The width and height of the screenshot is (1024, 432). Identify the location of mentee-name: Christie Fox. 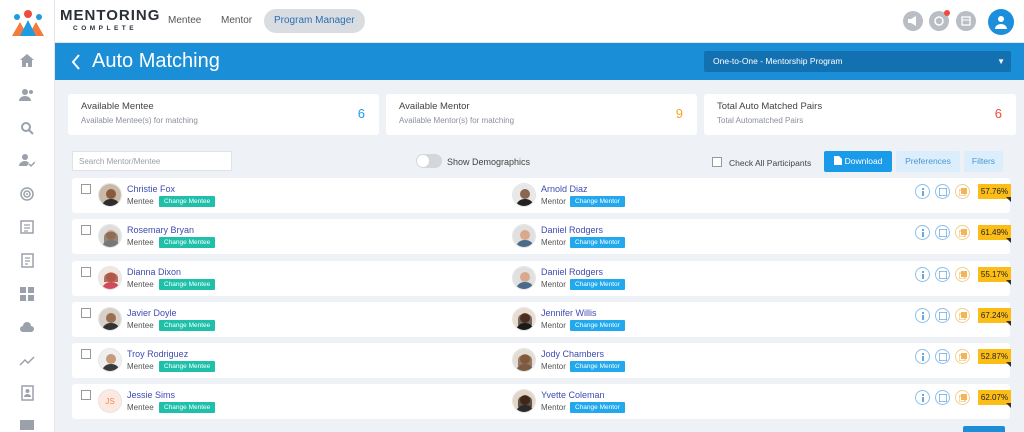
(151, 189).